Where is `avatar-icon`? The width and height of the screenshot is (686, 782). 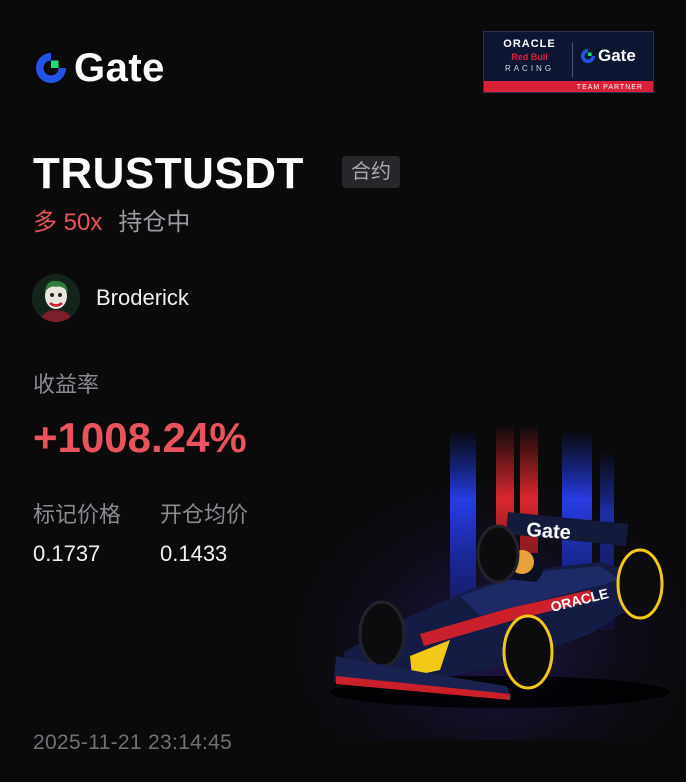
avatar-icon is located at coordinates (56, 298).